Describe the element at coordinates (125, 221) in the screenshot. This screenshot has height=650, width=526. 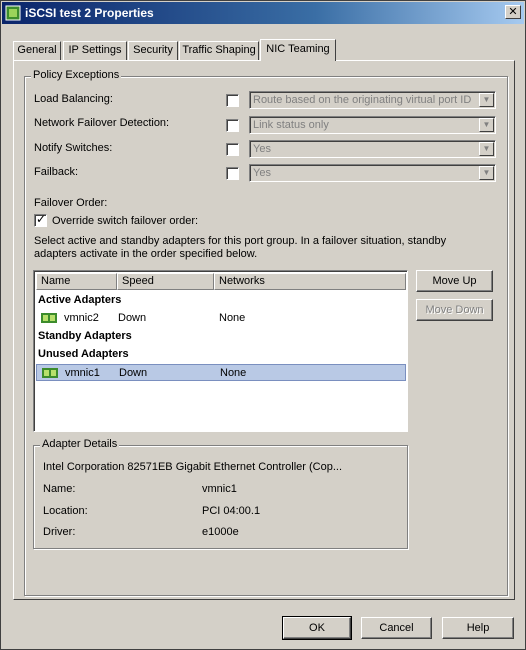
I see `override-order-label: Override switch failover order:` at that location.